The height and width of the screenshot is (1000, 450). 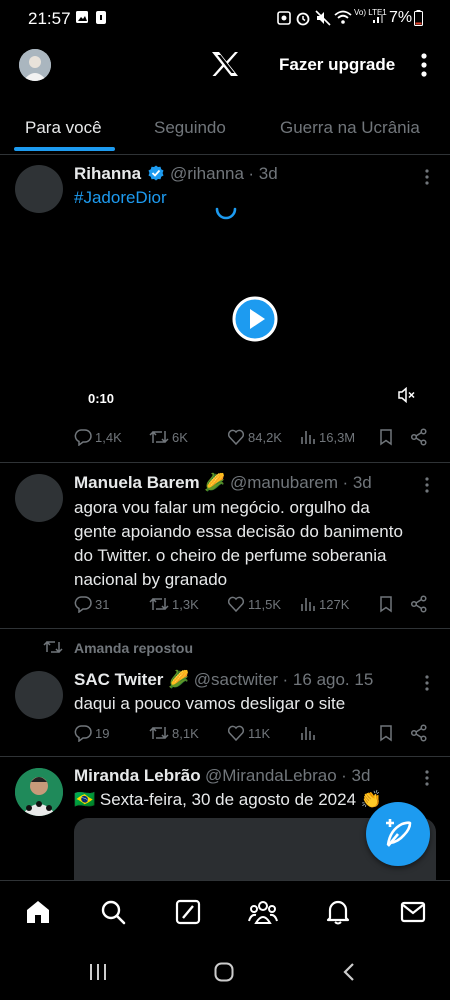 What do you see at coordinates (401, 17) in the screenshot?
I see `battery-percent: 7%` at bounding box center [401, 17].